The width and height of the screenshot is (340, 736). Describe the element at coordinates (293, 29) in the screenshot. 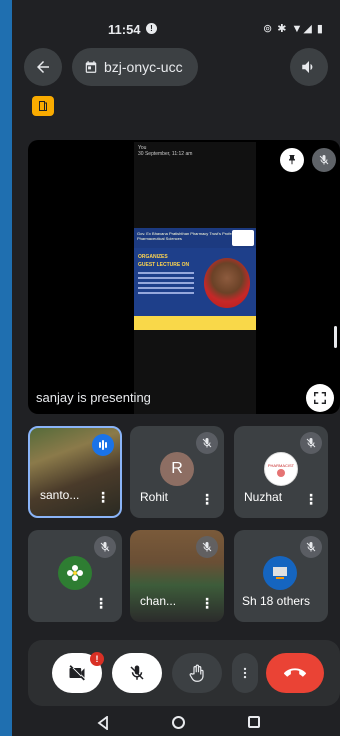

I see `system-status-icons: ⊚ ✱ ▼◢ ▮` at that location.